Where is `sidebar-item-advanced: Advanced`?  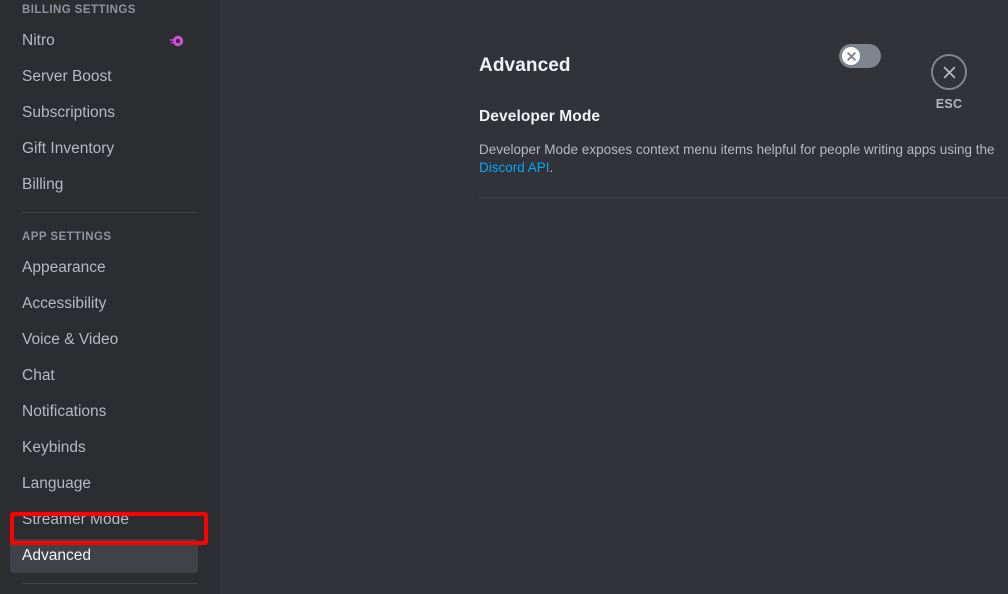 sidebar-item-advanced: Advanced is located at coordinates (104, 556).